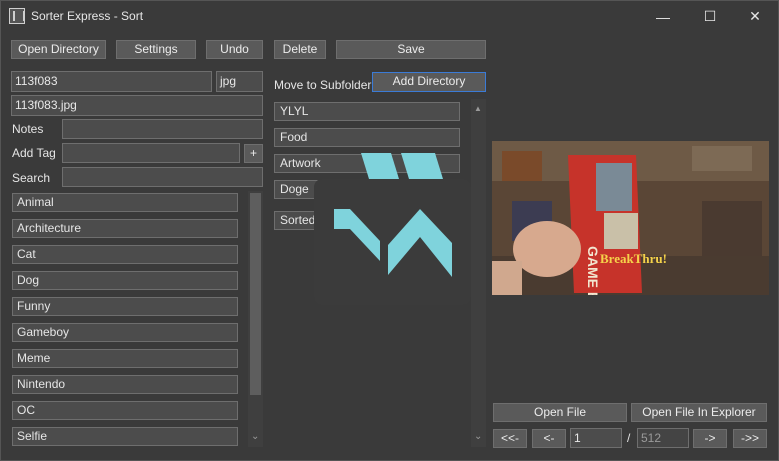  What do you see at coordinates (663, 16) in the screenshot?
I see `minimize-button: —` at bounding box center [663, 16].